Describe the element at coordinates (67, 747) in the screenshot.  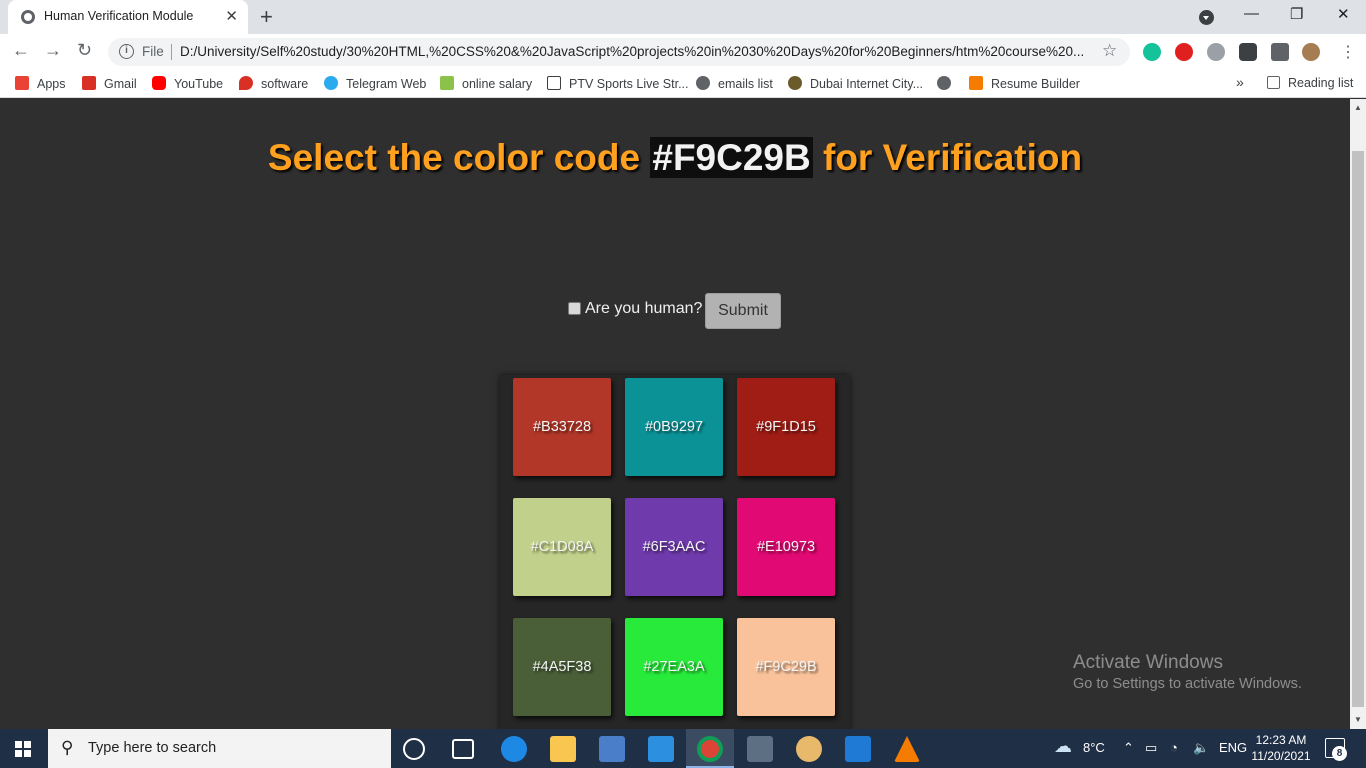
I see `search-icon: ⚲` at that location.